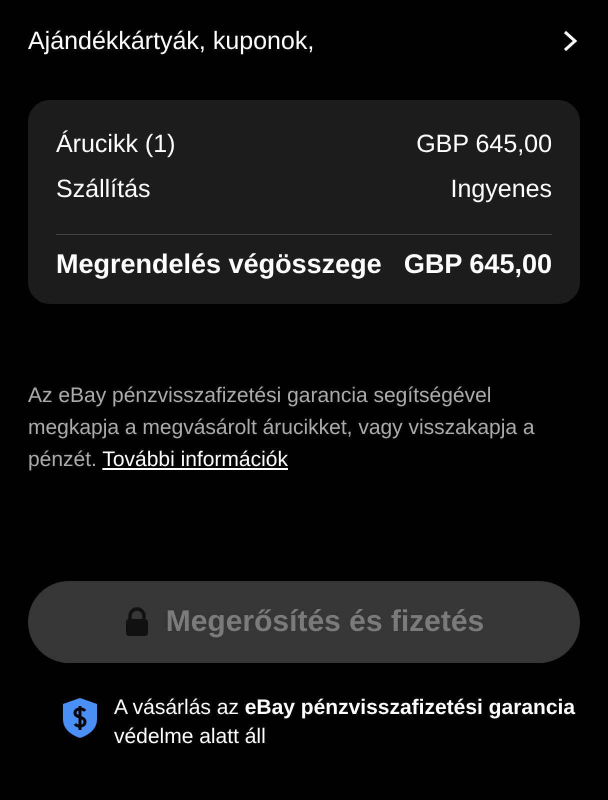 Image resolution: width=608 pixels, height=800 pixels. Describe the element at coordinates (137, 622) in the screenshot. I see `lock-icon` at that location.